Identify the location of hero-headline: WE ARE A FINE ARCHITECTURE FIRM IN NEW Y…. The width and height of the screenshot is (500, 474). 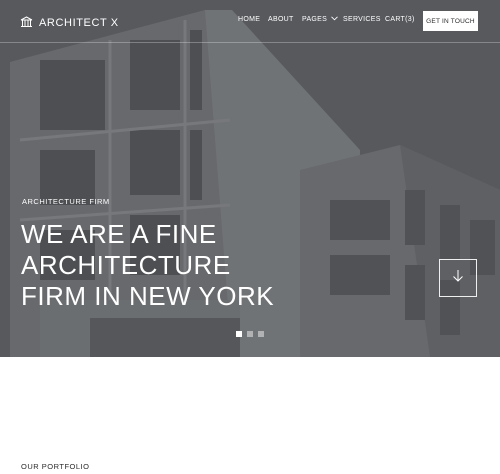
(147, 265).